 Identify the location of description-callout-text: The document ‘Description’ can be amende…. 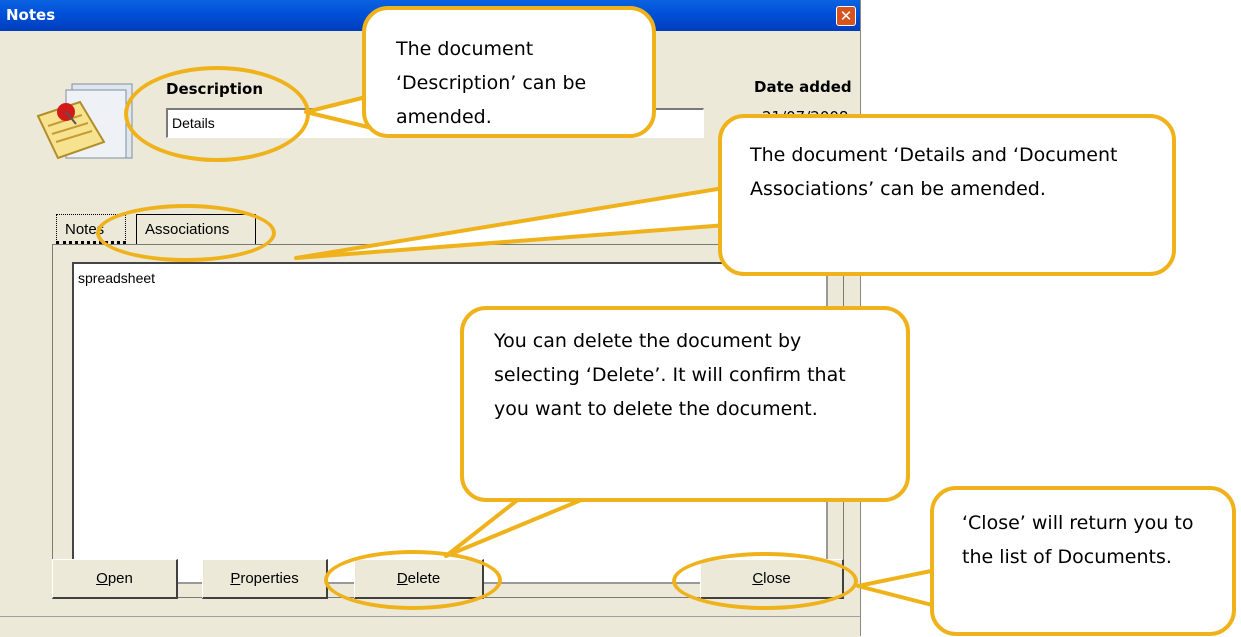
(491, 83).